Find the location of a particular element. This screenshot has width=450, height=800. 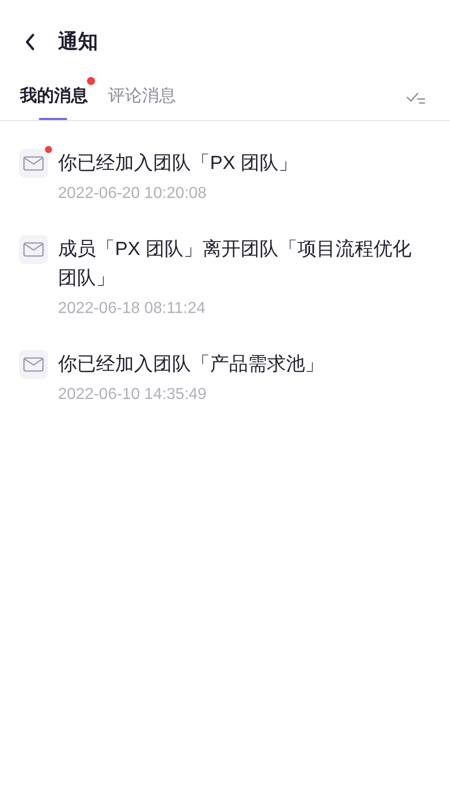

mark-all-read-icon is located at coordinates (416, 98).